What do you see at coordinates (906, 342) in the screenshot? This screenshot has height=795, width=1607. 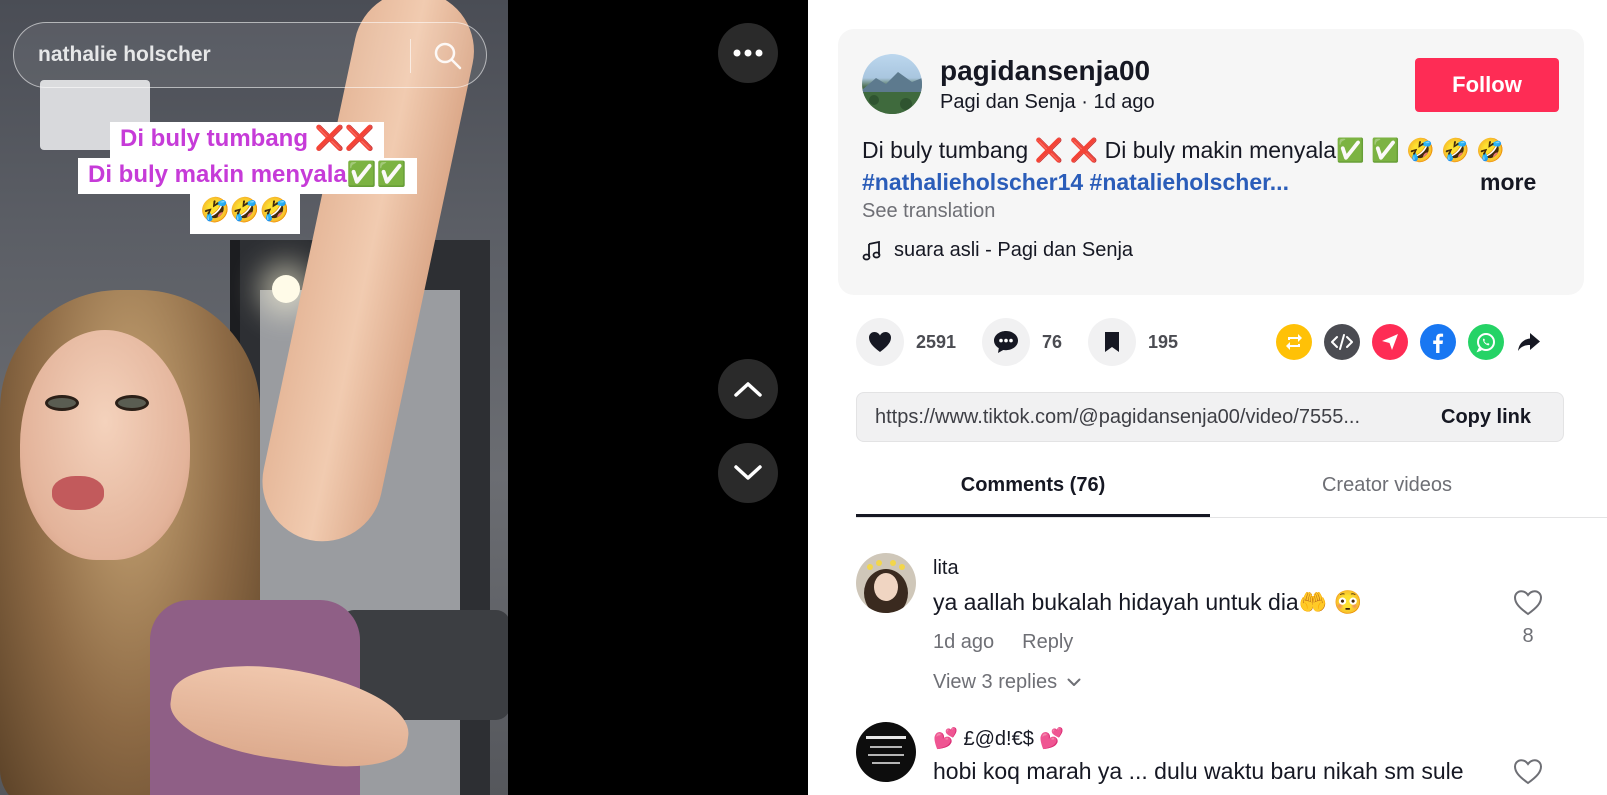 I see `like-action: 2591` at bounding box center [906, 342].